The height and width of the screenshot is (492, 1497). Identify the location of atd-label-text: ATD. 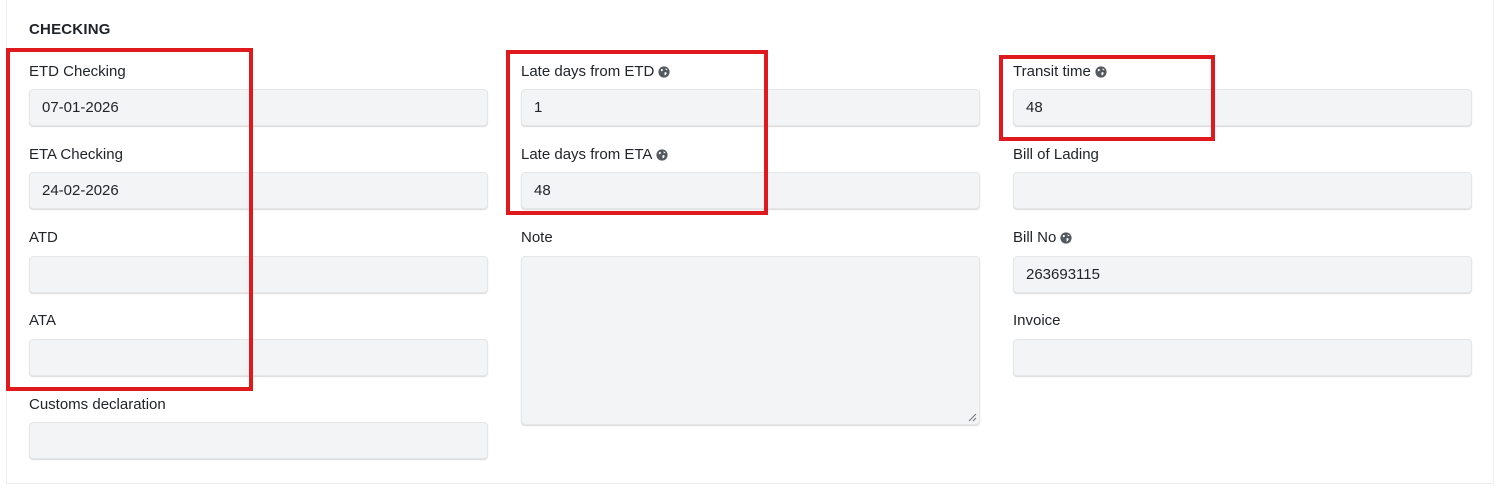
(43, 237).